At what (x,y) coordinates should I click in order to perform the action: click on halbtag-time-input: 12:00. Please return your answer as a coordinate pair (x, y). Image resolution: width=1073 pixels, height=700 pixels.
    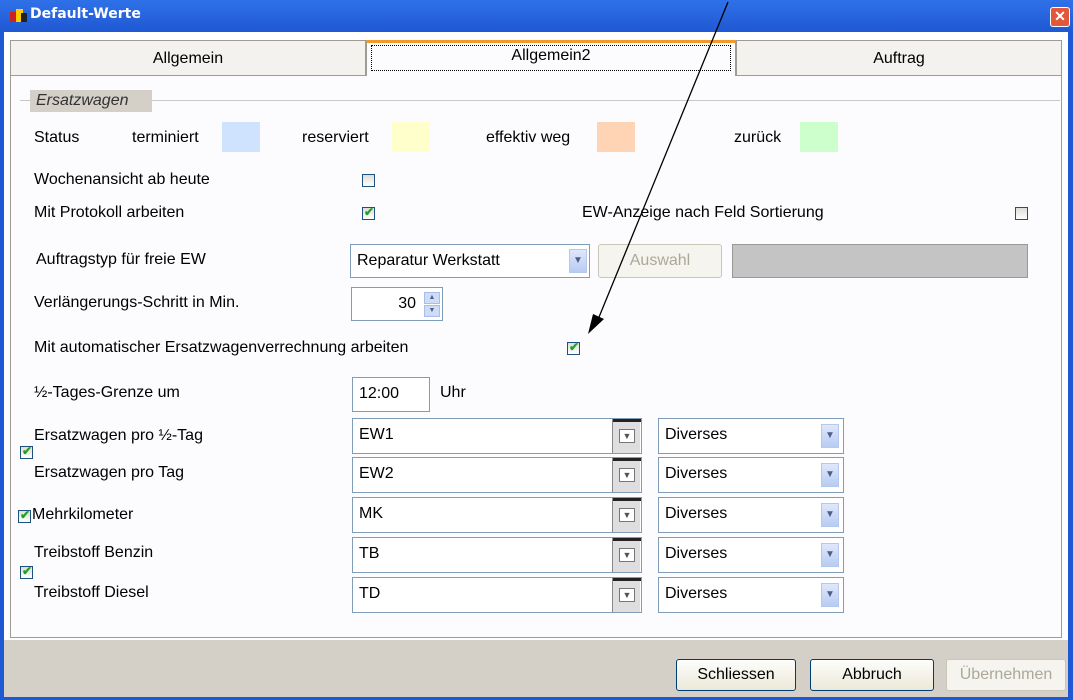
    Looking at the image, I should click on (391, 394).